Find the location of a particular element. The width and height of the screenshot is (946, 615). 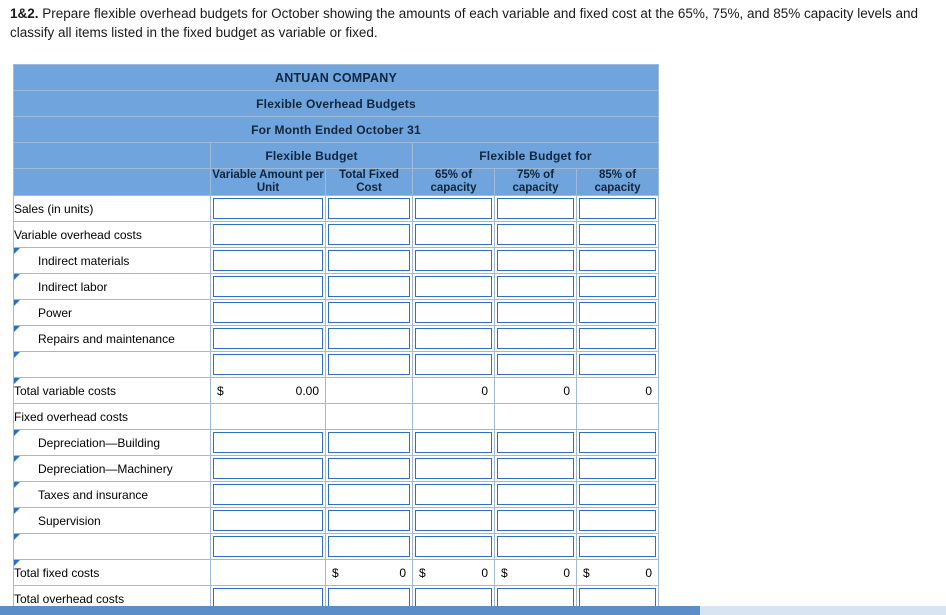

cell-r12-c0 is located at coordinates (268, 520).